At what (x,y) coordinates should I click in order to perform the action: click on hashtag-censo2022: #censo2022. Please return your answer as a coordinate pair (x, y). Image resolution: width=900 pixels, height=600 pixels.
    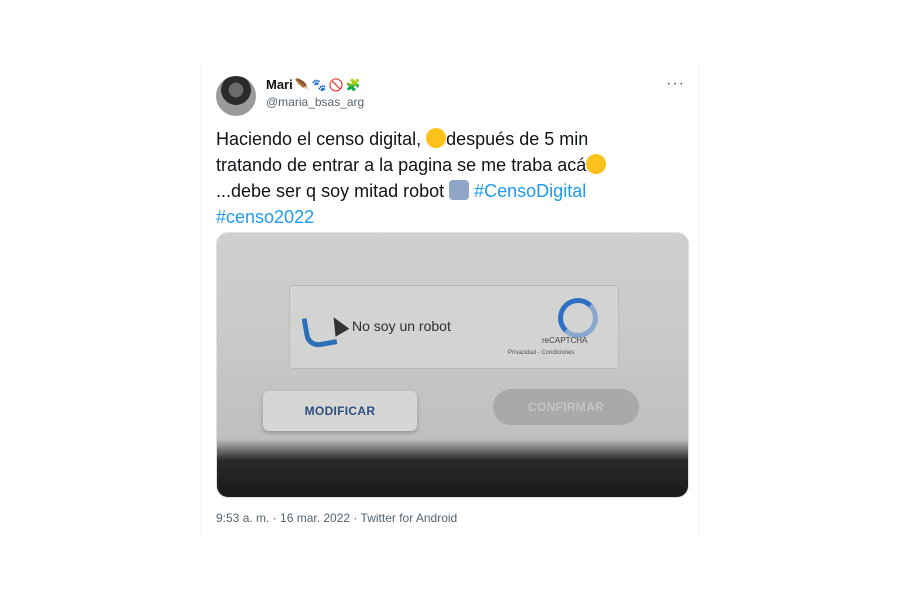
    Looking at the image, I should click on (265, 217).